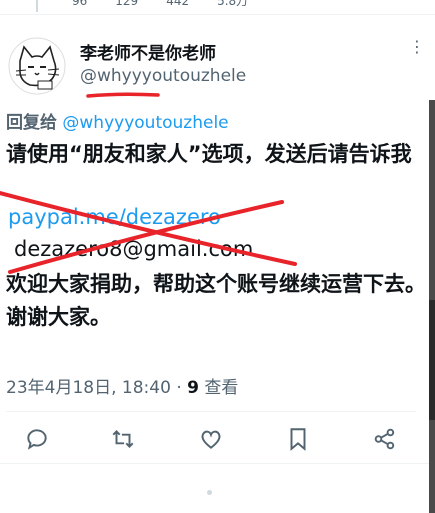 Image resolution: width=435 pixels, height=513 pixels. What do you see at coordinates (193, 388) in the screenshot?
I see `views-count: 9` at bounding box center [193, 388].